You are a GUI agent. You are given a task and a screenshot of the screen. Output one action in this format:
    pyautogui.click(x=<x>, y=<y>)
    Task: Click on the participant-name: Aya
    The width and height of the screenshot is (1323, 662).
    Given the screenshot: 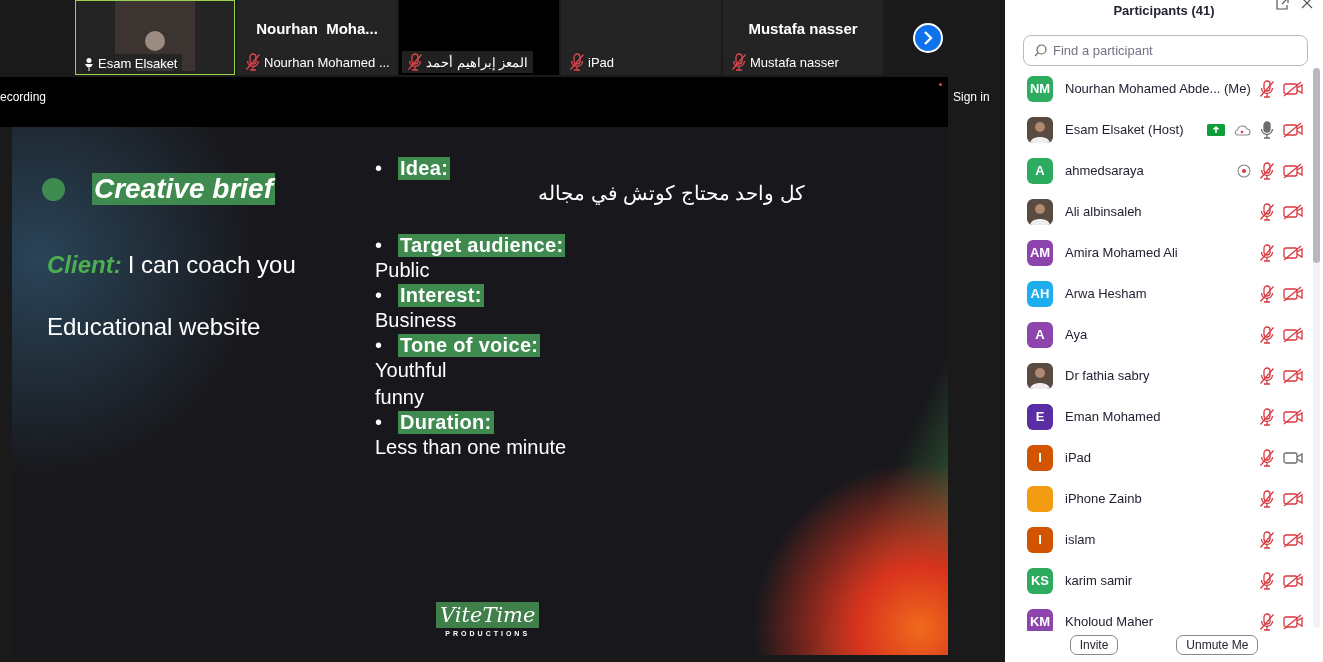 What is the action you would take?
    pyautogui.click(x=1077, y=334)
    